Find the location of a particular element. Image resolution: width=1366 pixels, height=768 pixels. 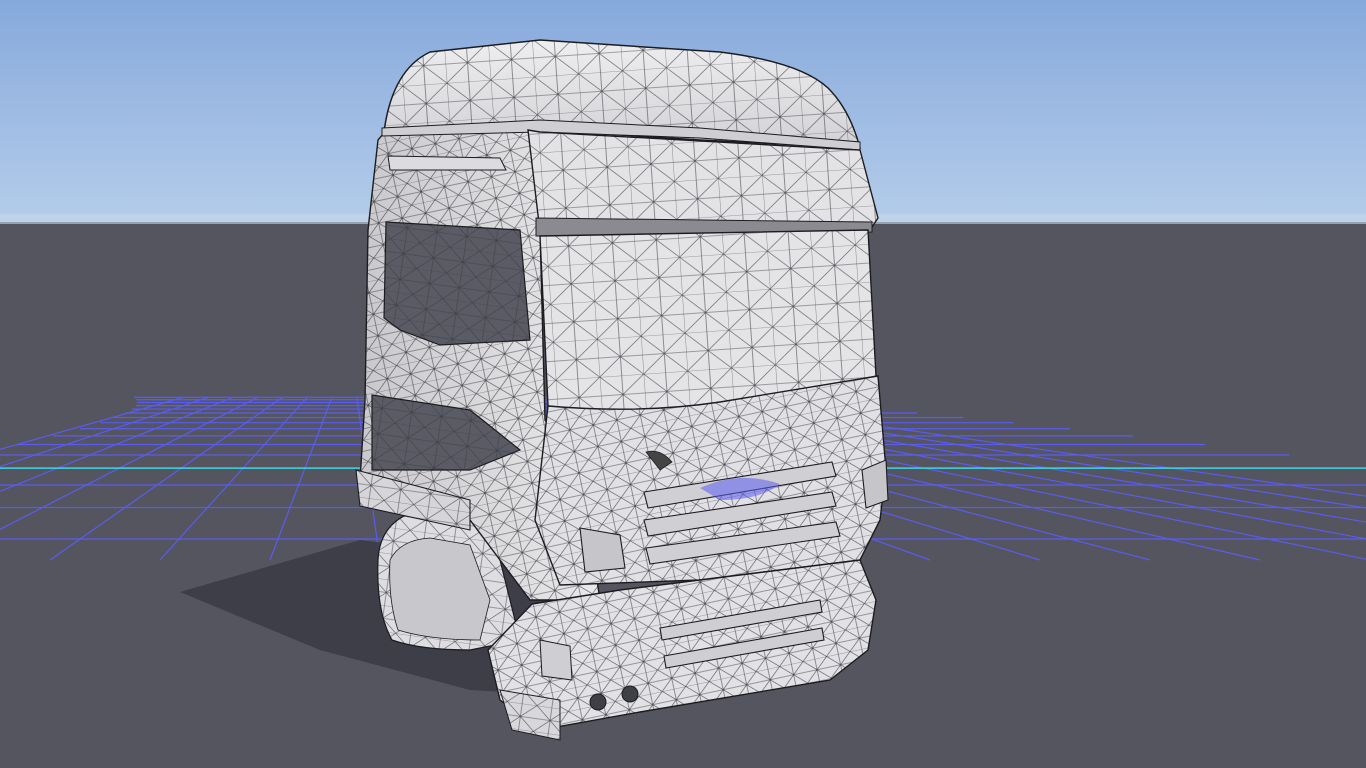

fog-light-right is located at coordinates (630, 694).